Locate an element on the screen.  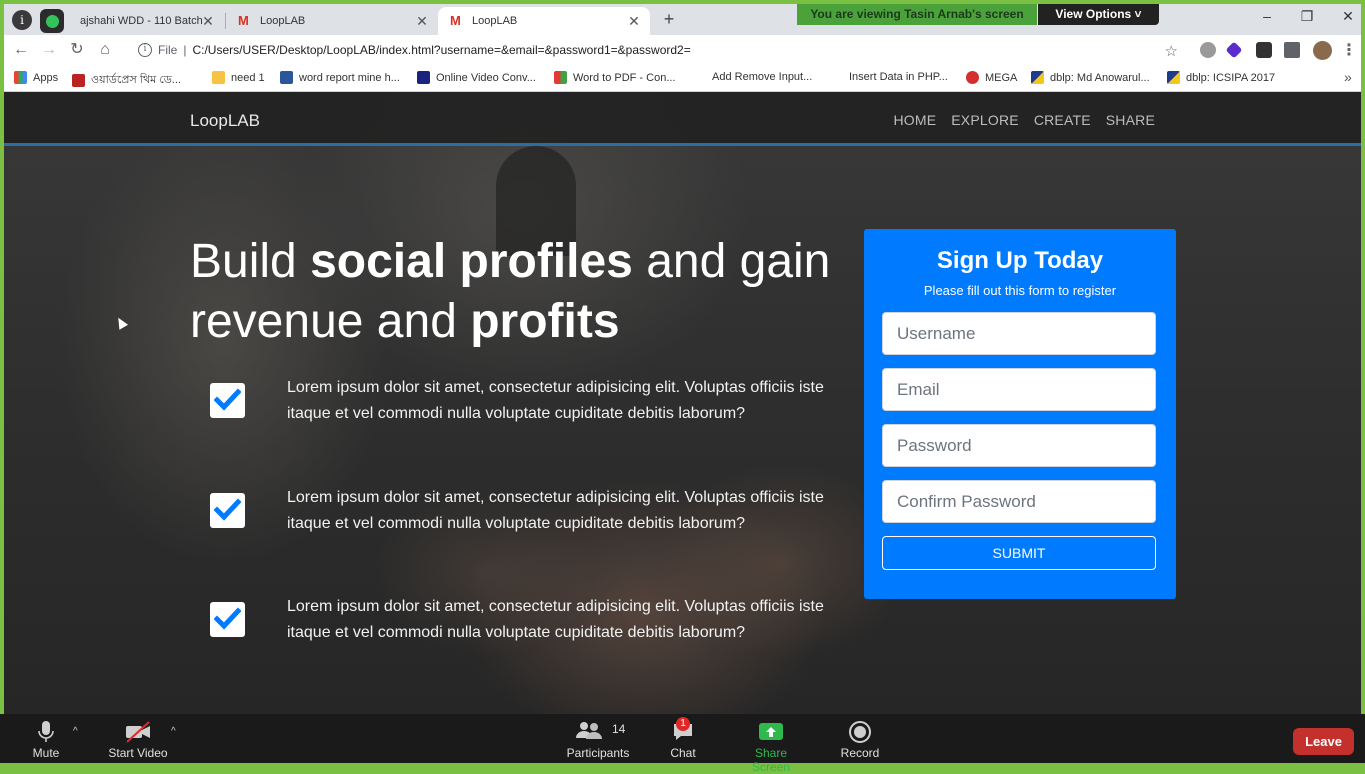
screen-share-banner: You are viewing Tasin Arnab's screen is located at coordinates (917, 14).